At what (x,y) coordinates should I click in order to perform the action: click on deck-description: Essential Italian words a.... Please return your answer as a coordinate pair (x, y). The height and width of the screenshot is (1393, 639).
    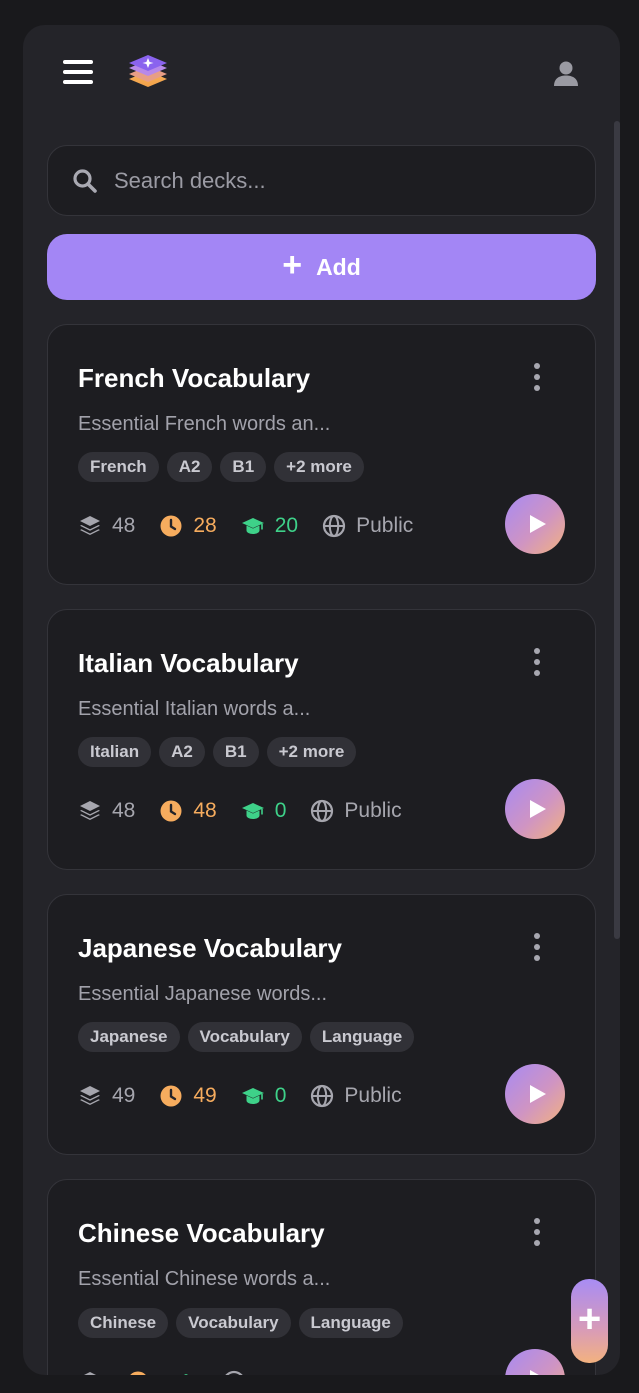
    Looking at the image, I should click on (194, 709).